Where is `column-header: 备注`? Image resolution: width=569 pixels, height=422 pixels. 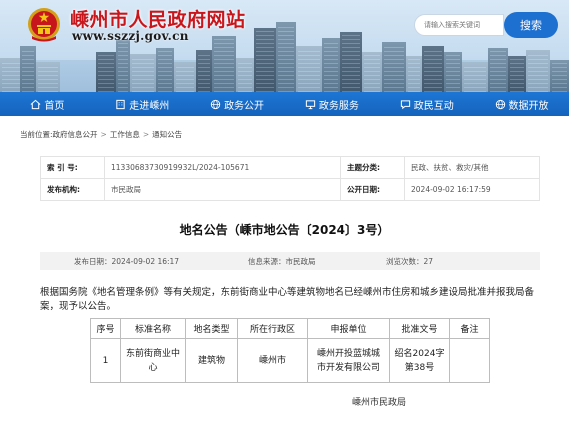 column-header: 备注 is located at coordinates (469, 328).